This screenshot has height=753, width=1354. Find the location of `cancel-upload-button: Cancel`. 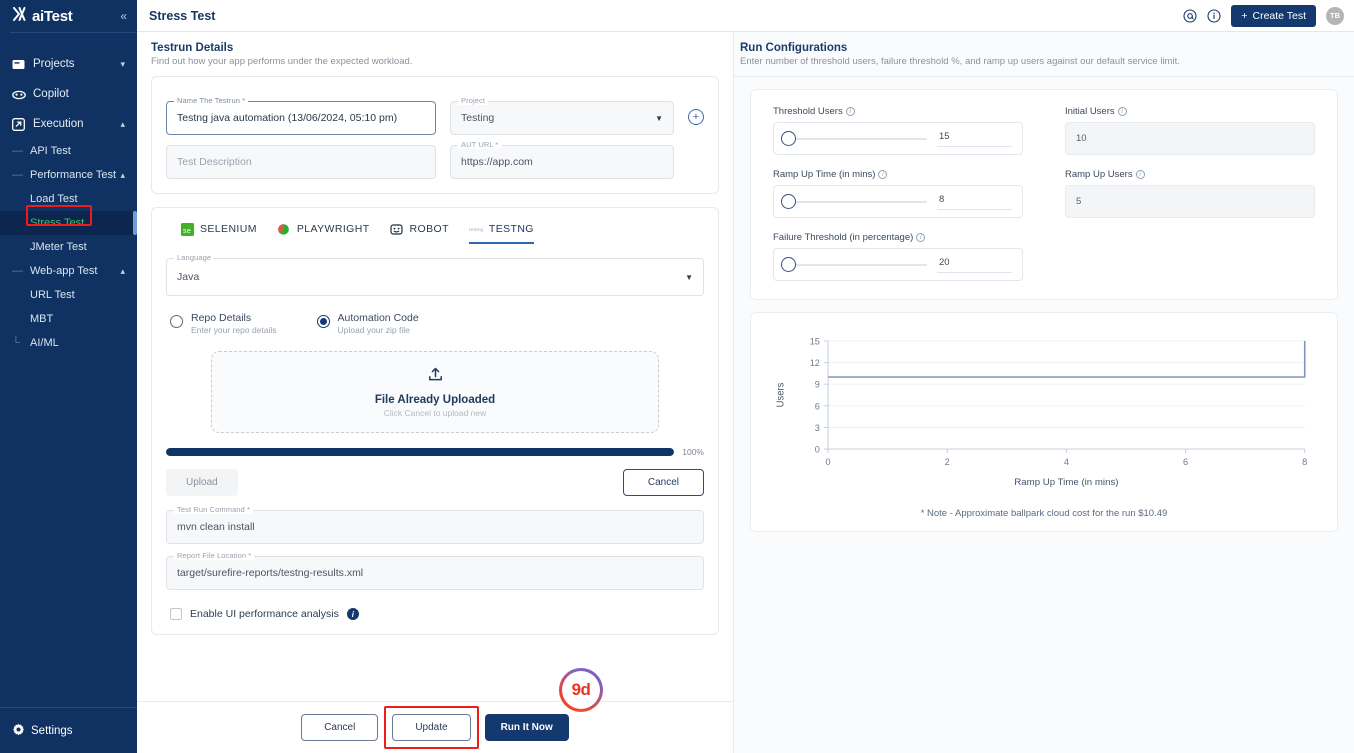

cancel-upload-button: Cancel is located at coordinates (663, 482).